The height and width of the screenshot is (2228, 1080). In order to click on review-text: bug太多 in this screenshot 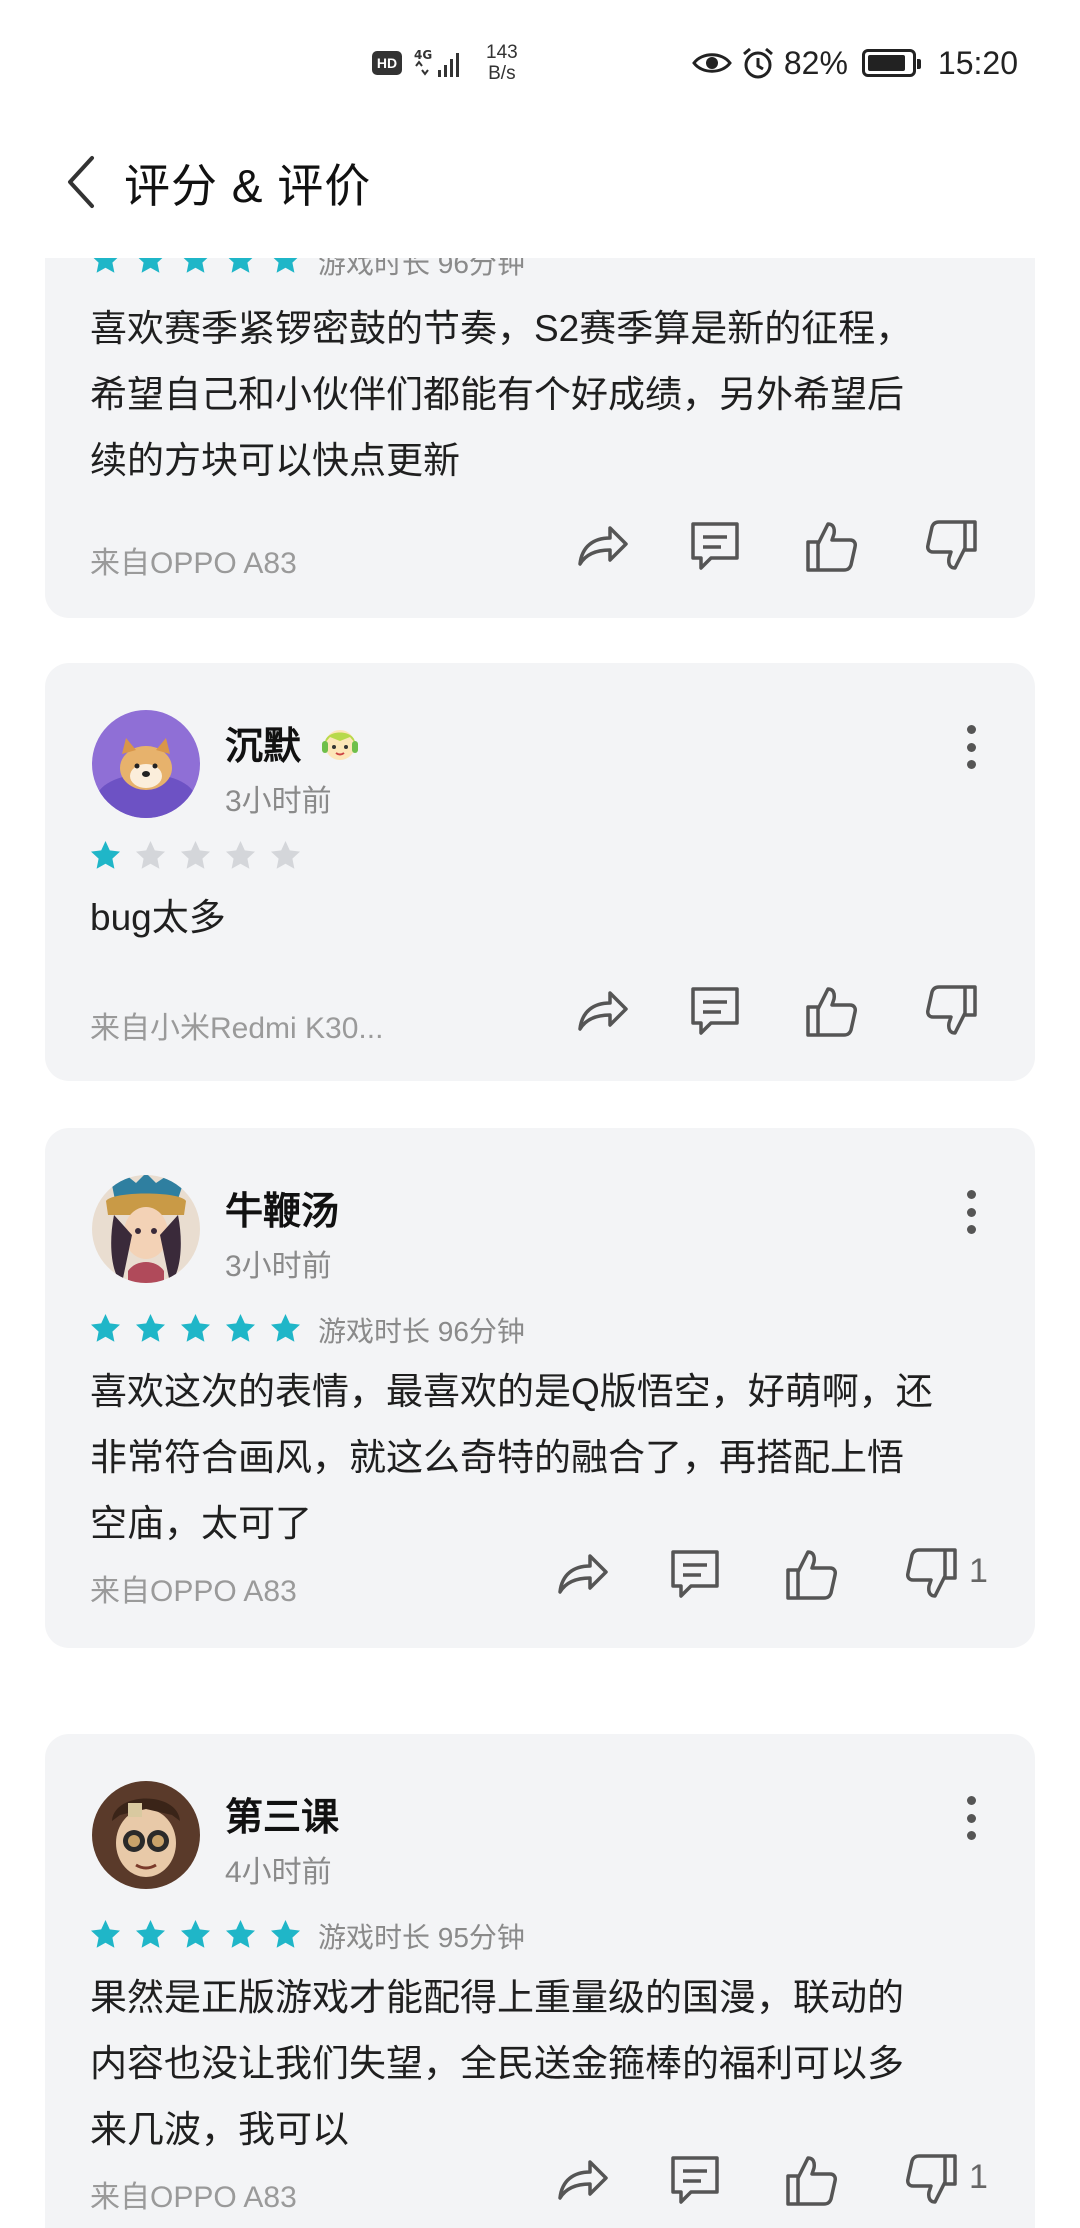, I will do `click(158, 917)`.